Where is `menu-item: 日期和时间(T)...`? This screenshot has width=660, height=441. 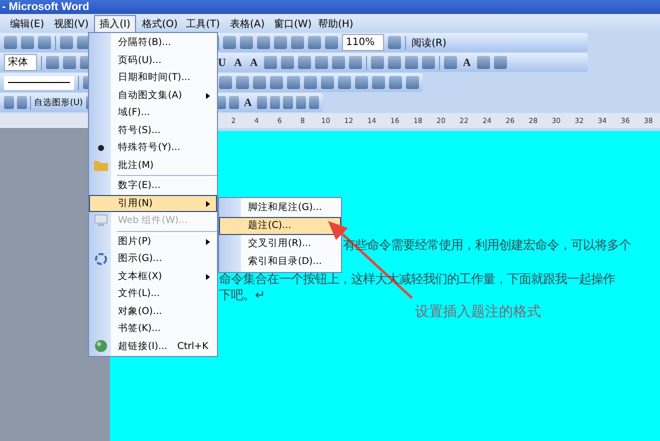
menu-item: 日期和时间(T)... is located at coordinates (153, 77).